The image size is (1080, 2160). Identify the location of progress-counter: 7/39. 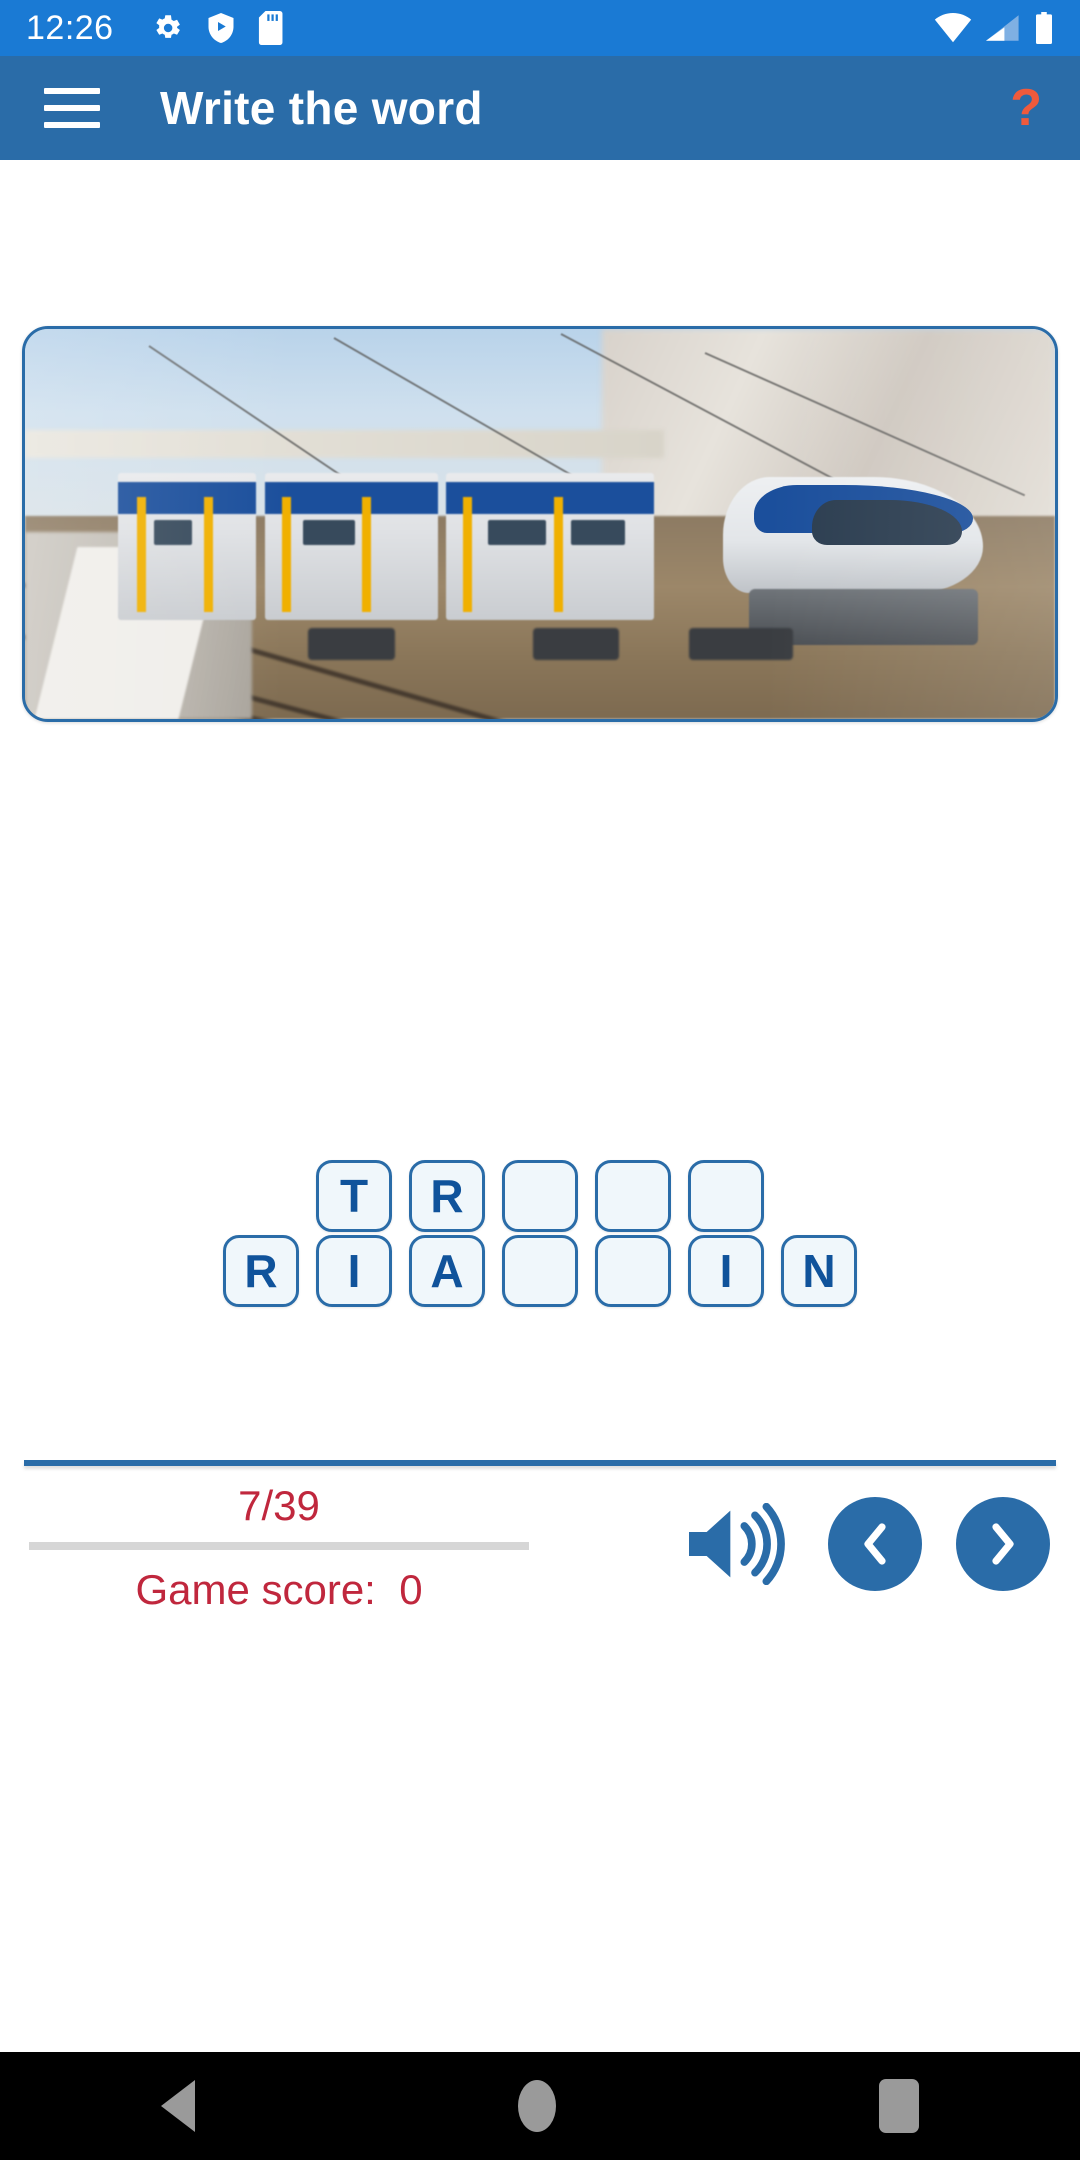
(279, 1505).